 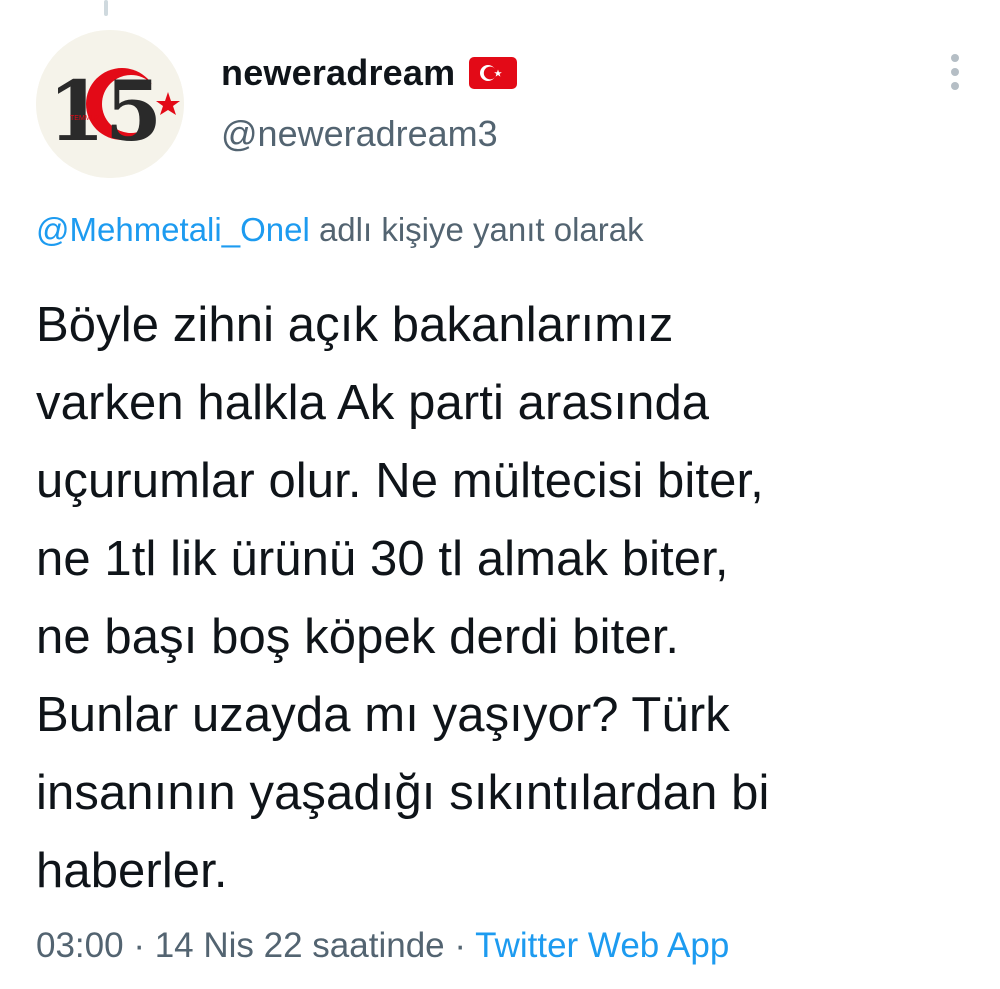 I want to click on reply-context: @Mehmetali_Onel adlı kişiye yanıt olarak, so click(x=340, y=230).